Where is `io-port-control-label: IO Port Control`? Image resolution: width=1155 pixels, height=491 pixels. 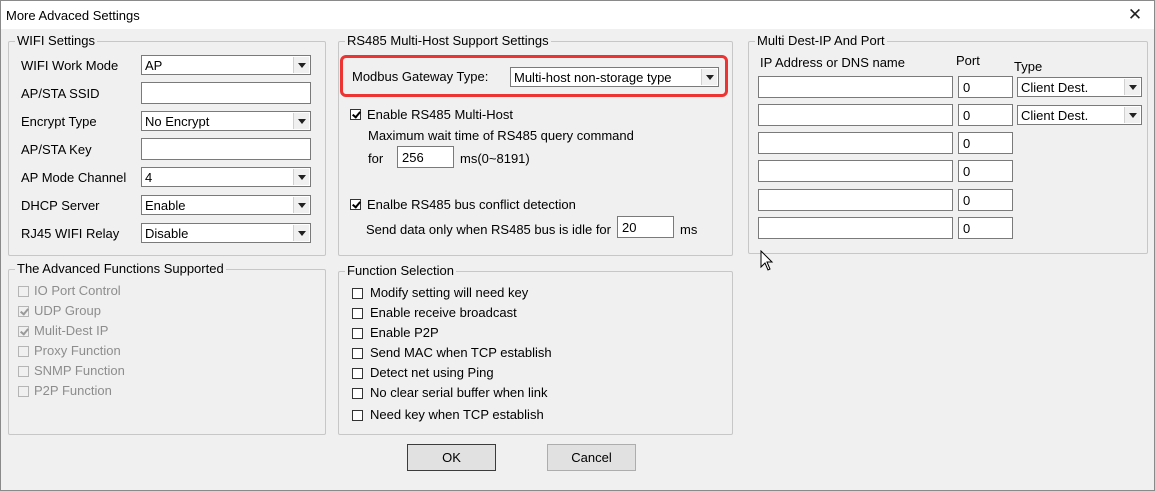
io-port-control-label: IO Port Control is located at coordinates (77, 290).